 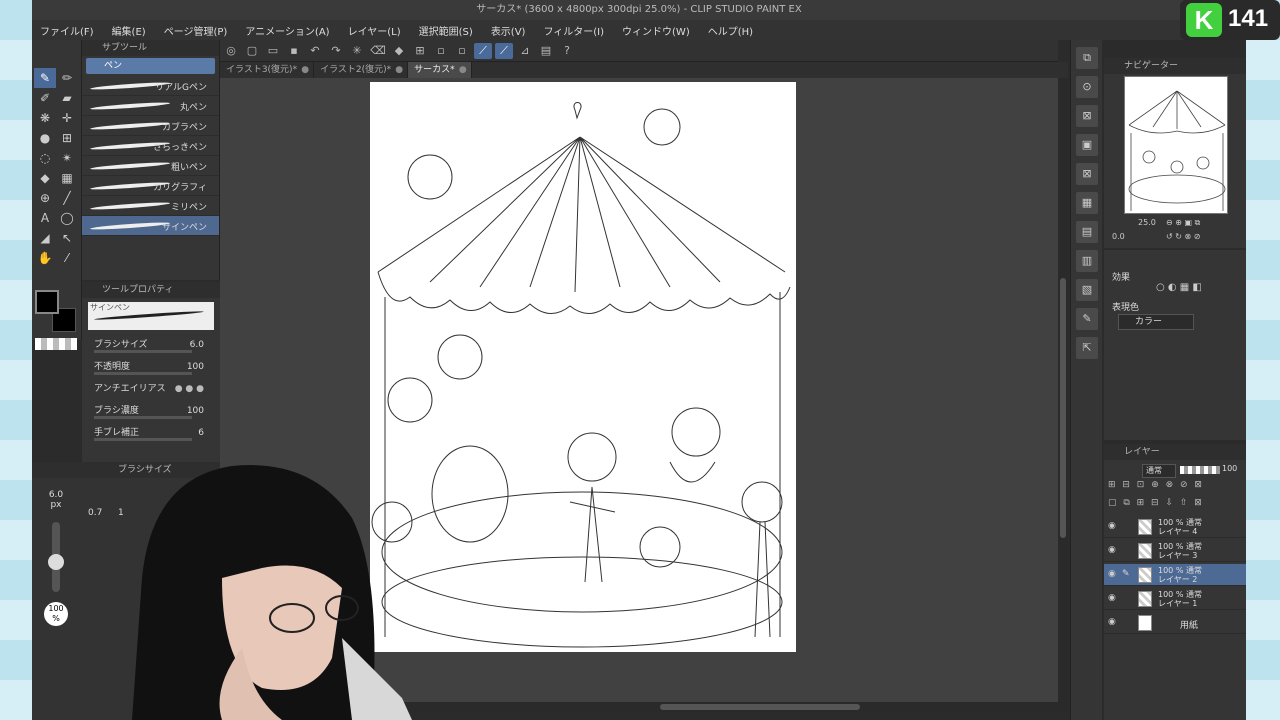 I want to click on blend-tool-icon: ●, so click(x=45, y=138).